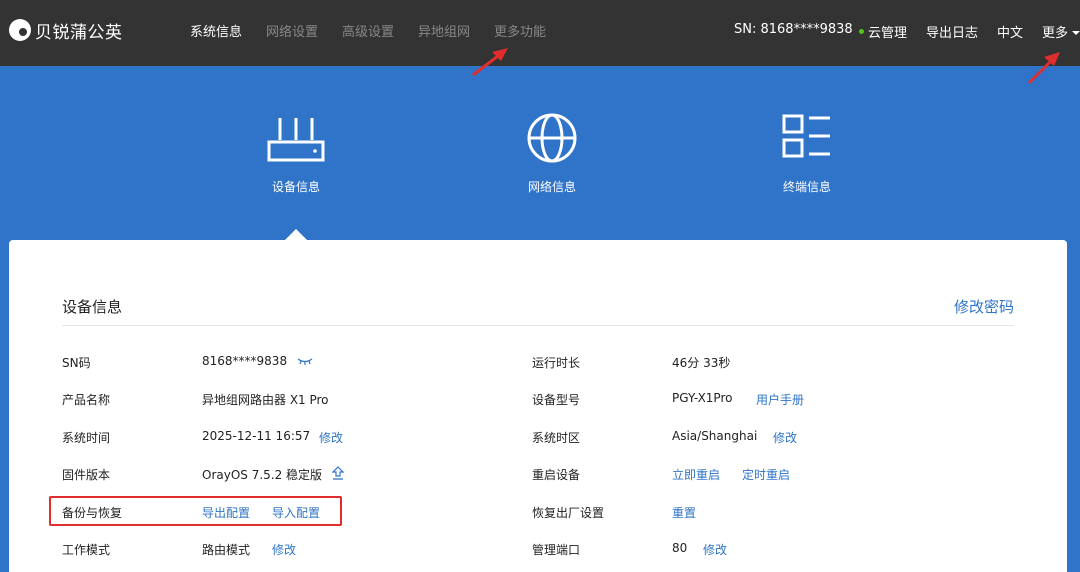 The width and height of the screenshot is (1080, 572). Describe the element at coordinates (1076, 32) in the screenshot. I see `caret-down-icon` at that location.